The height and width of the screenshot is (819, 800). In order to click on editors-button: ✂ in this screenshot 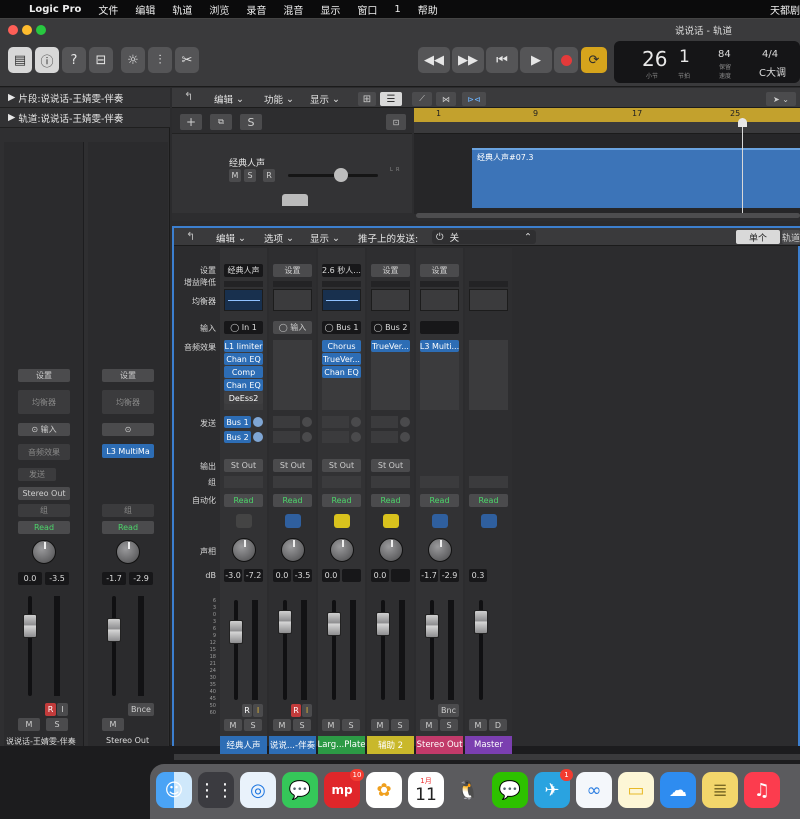, I will do `click(187, 60)`.